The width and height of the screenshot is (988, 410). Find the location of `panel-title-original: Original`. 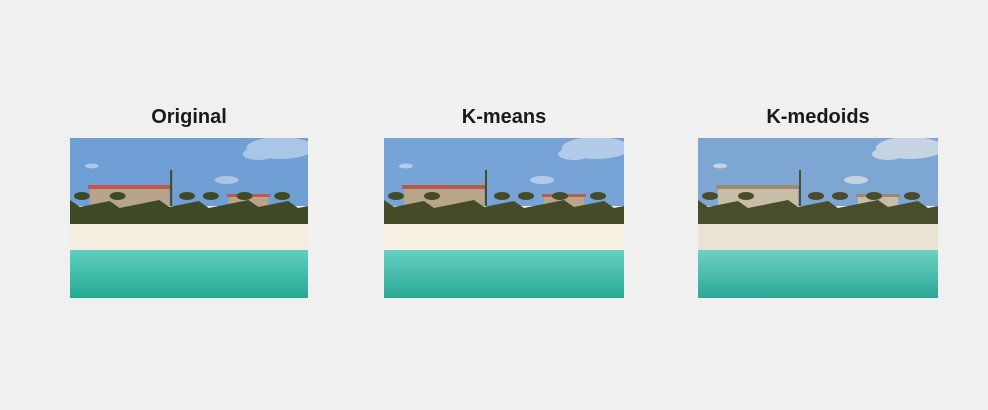

panel-title-original: Original is located at coordinates (189, 117).